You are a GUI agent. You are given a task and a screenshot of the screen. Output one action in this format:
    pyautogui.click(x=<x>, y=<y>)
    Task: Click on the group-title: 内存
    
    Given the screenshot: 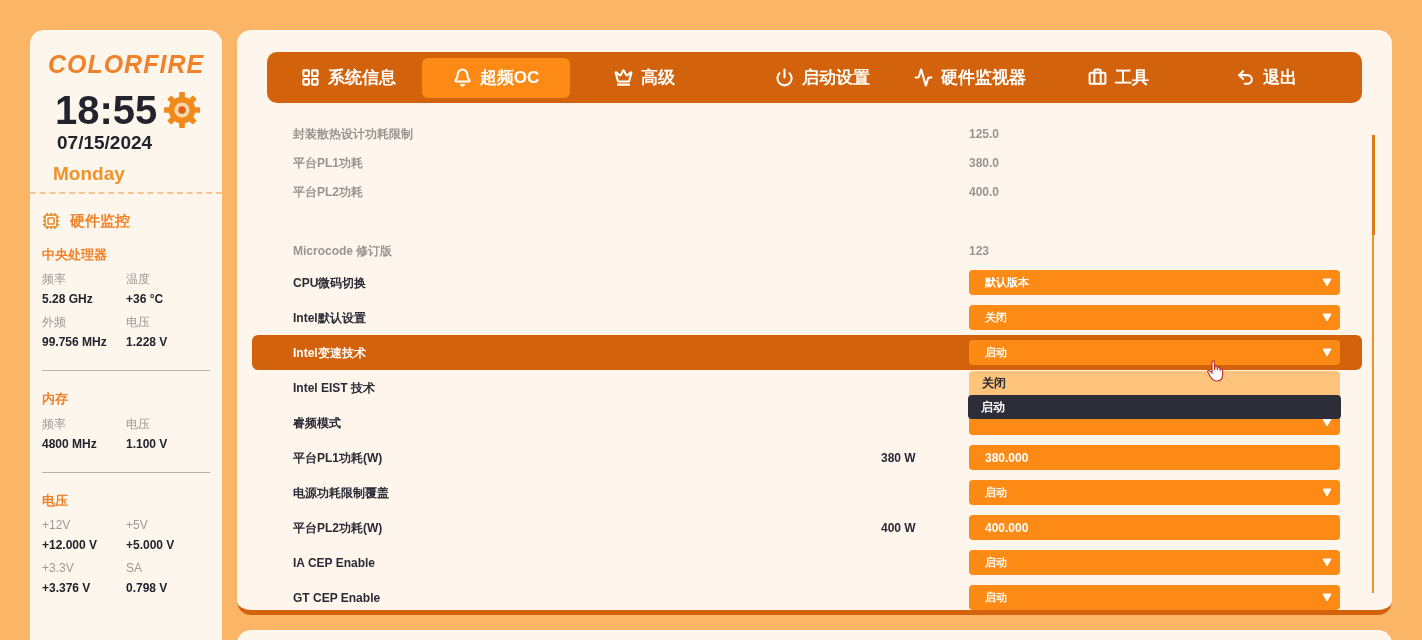 What is the action you would take?
    pyautogui.click(x=55, y=399)
    